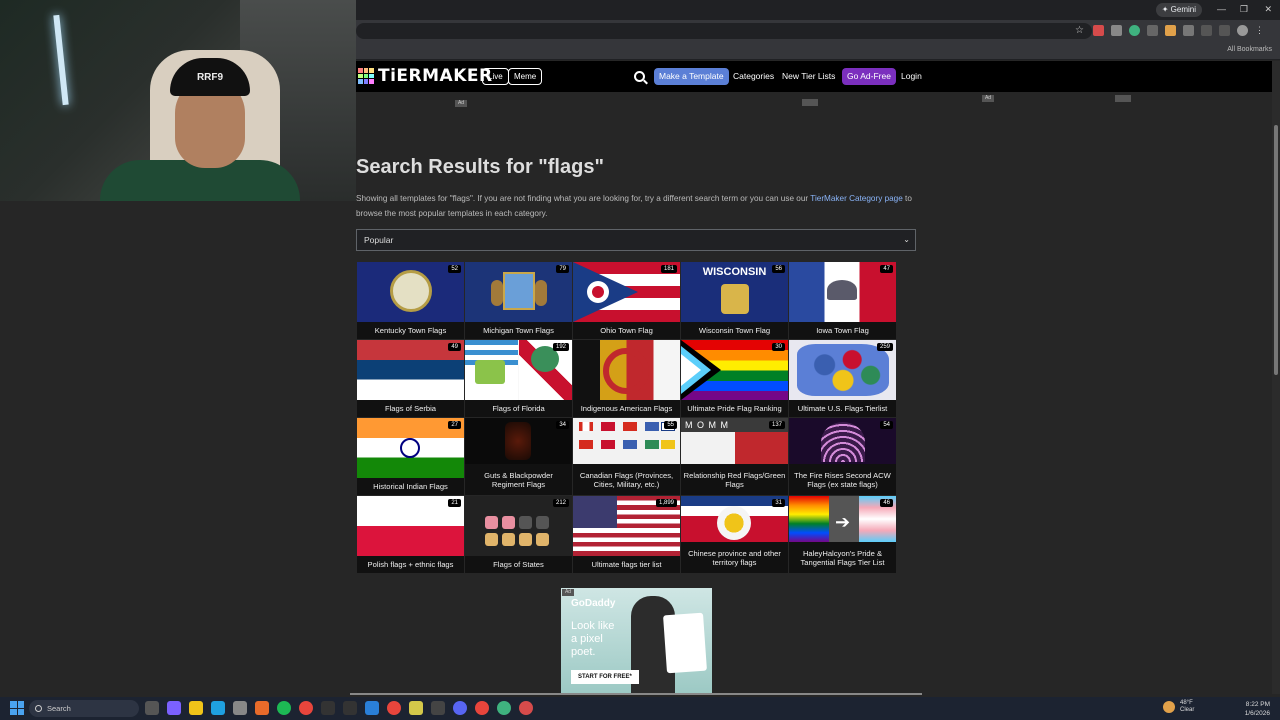  What do you see at coordinates (1242, 30) in the screenshot?
I see `avatar` at bounding box center [1242, 30].